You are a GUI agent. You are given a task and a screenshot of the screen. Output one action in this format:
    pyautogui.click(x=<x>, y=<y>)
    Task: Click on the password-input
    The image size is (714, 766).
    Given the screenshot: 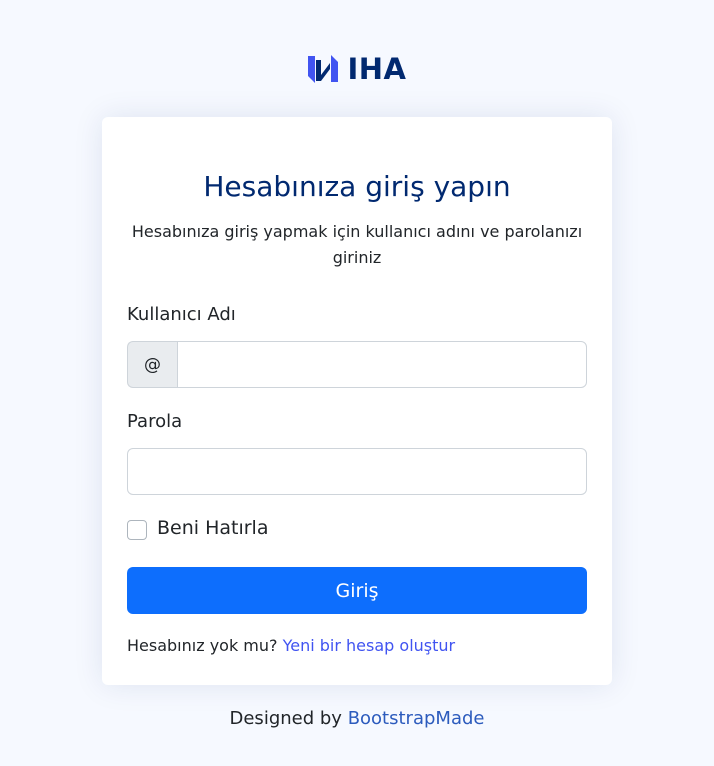 What is the action you would take?
    pyautogui.click(x=357, y=471)
    